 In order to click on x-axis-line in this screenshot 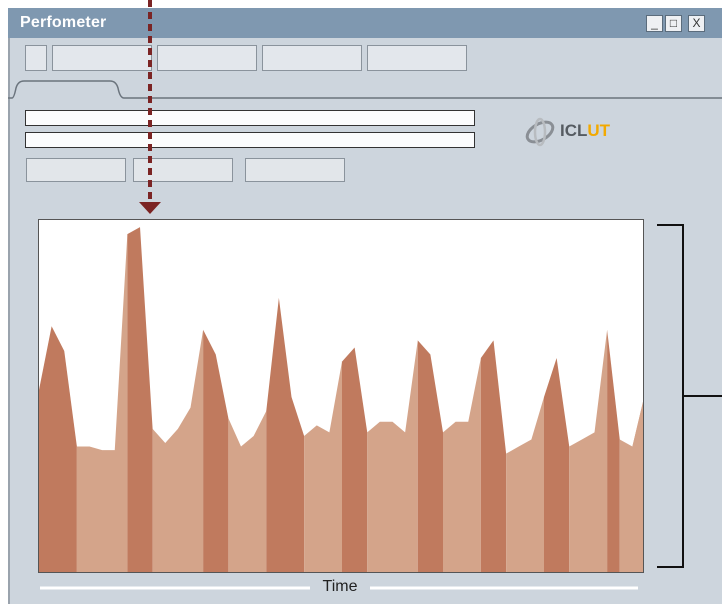, I will do `click(339, 588)`.